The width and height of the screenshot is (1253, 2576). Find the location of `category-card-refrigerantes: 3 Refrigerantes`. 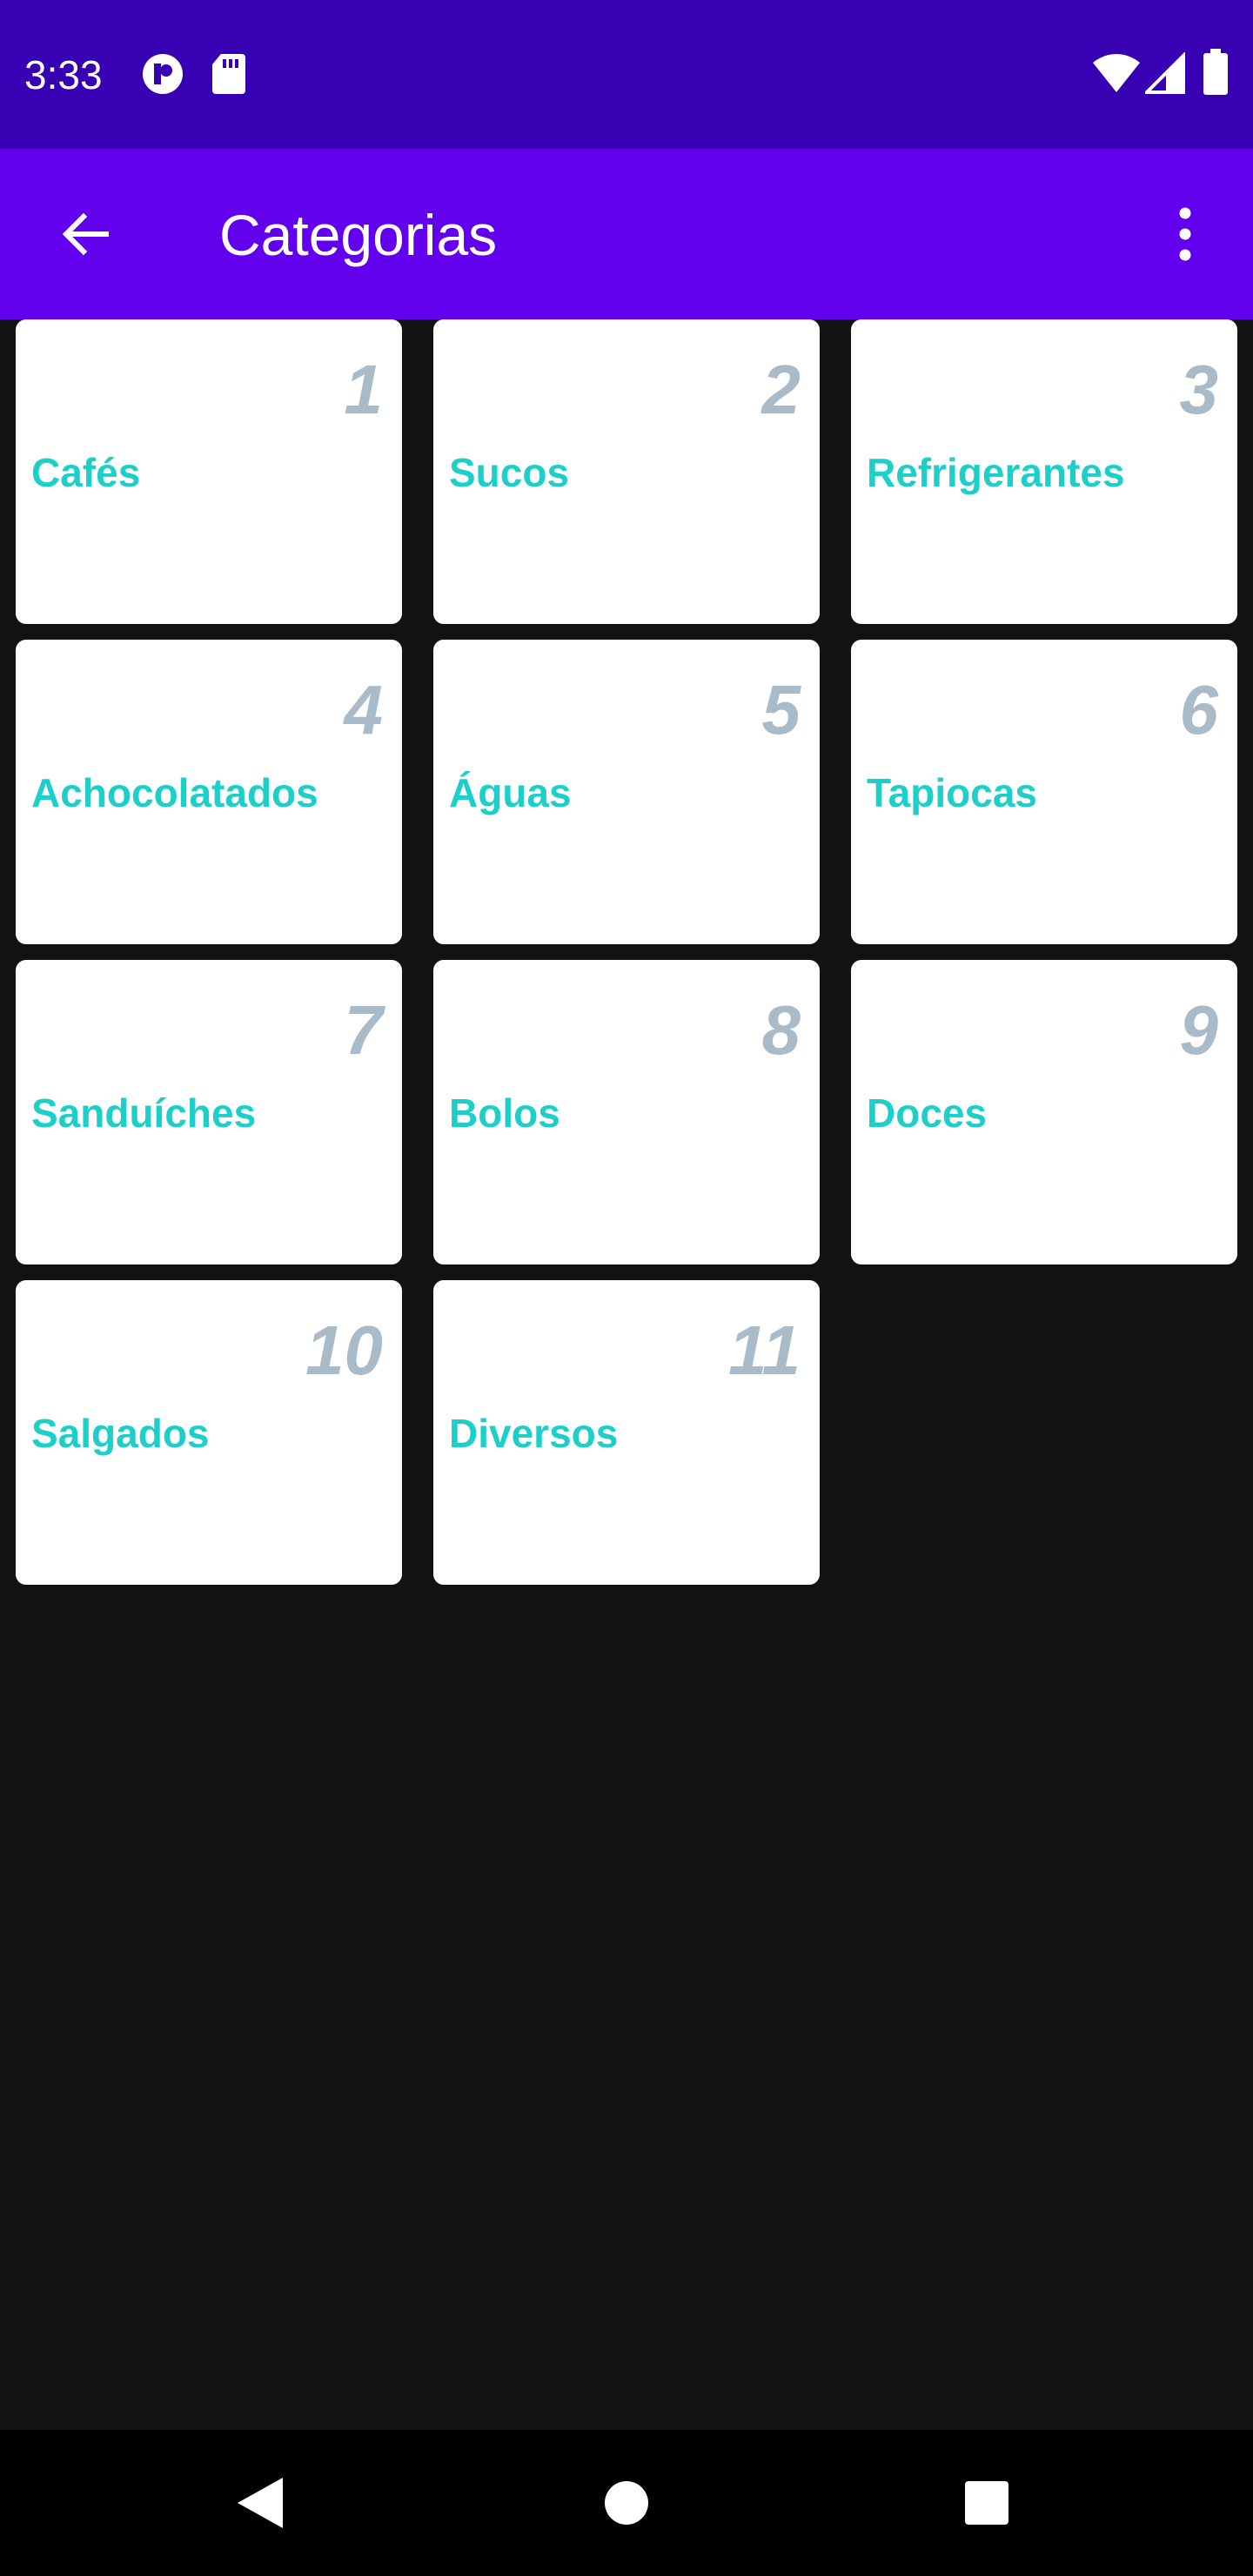

category-card-refrigerantes: 3 Refrigerantes is located at coordinates (1044, 472).